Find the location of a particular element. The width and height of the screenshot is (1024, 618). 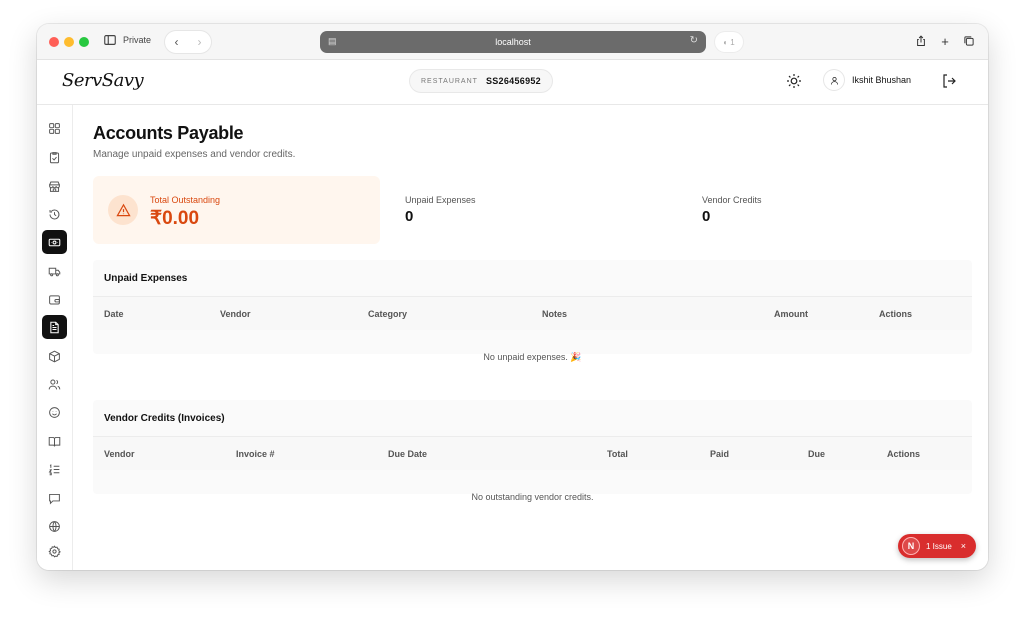

sidebar-item-store is located at coordinates (54, 186).